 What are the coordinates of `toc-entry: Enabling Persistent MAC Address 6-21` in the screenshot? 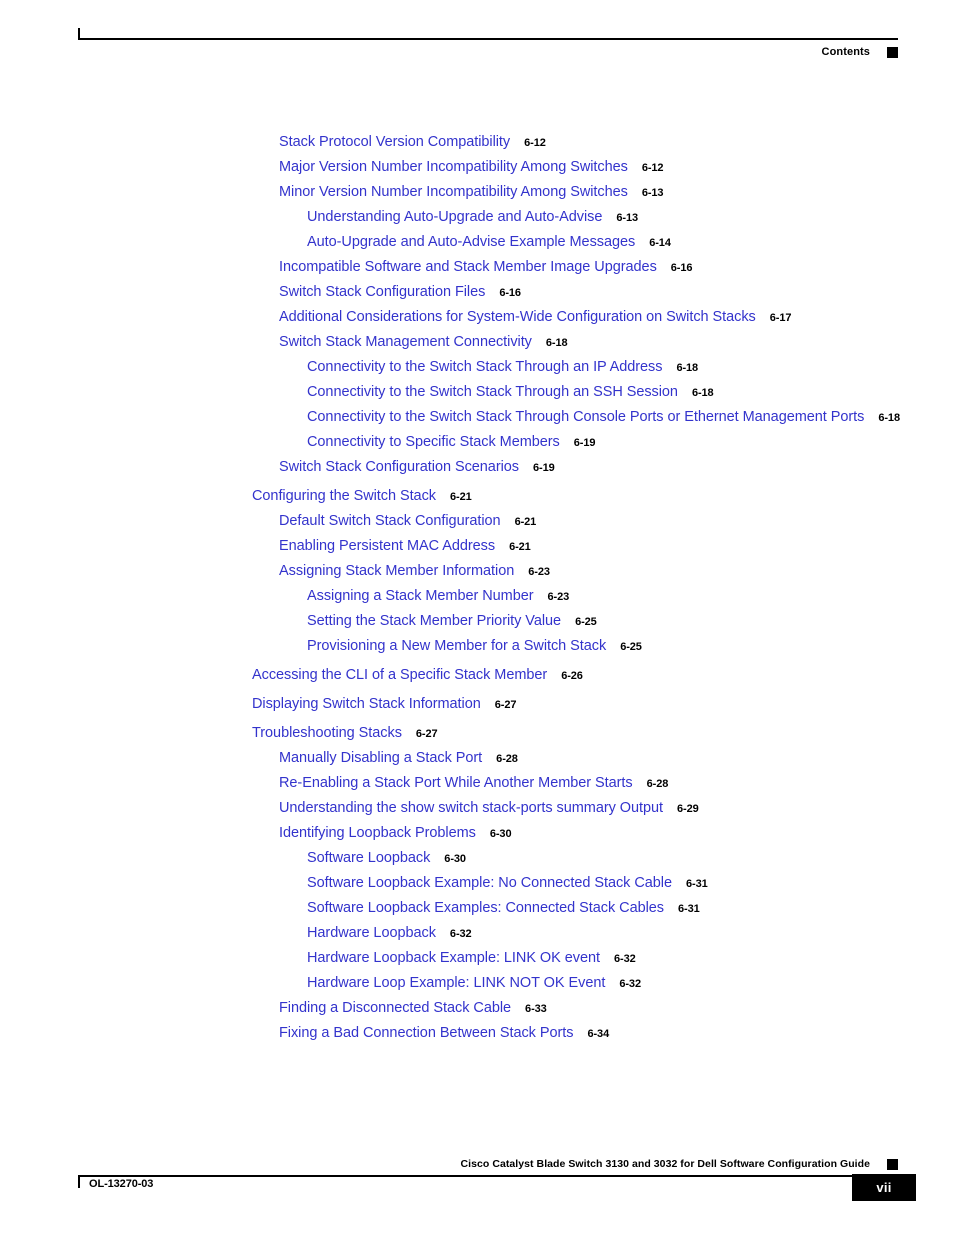 It's located at (477, 550).